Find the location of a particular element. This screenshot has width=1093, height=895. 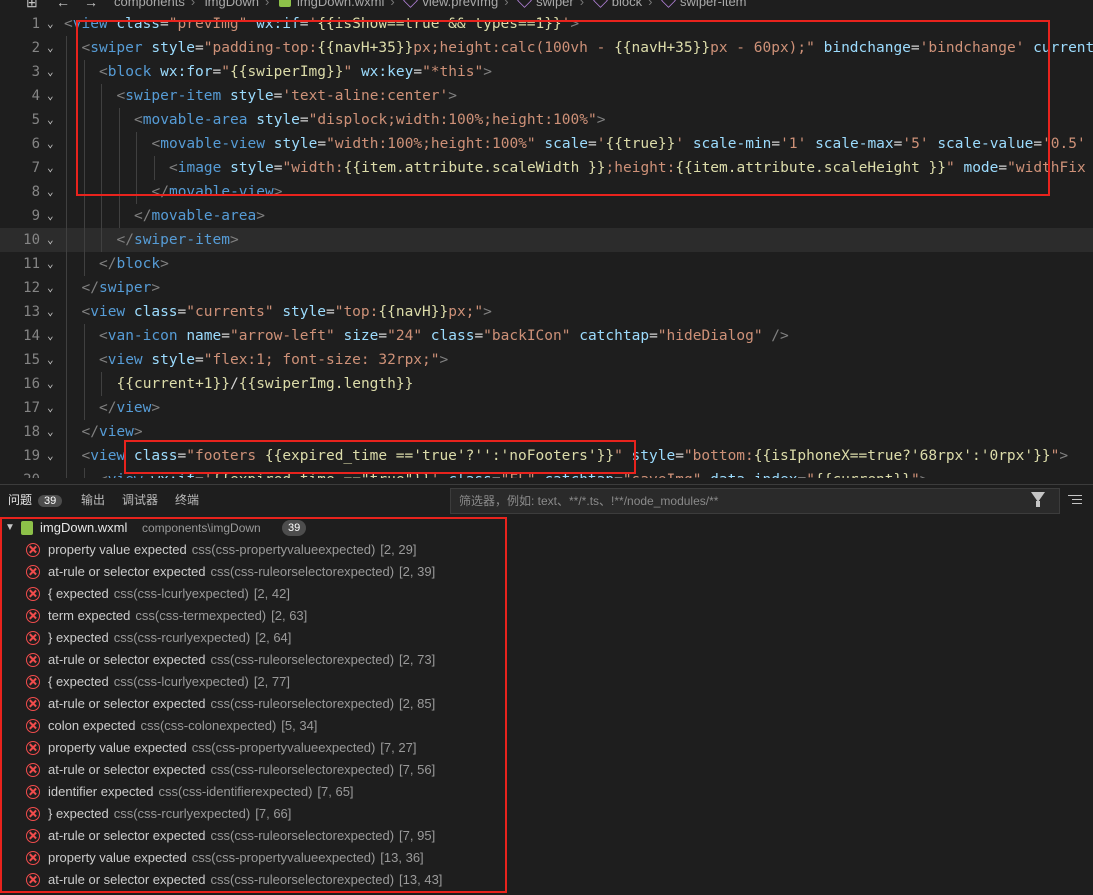

problem-item: } expectedcss(css-rcurlyexpected)[2, 64] is located at coordinates (255, 638).